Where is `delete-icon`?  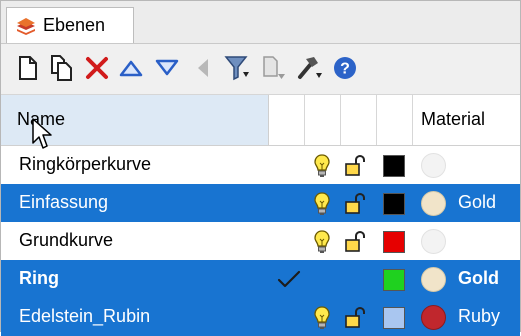
delete-icon is located at coordinates (97, 68).